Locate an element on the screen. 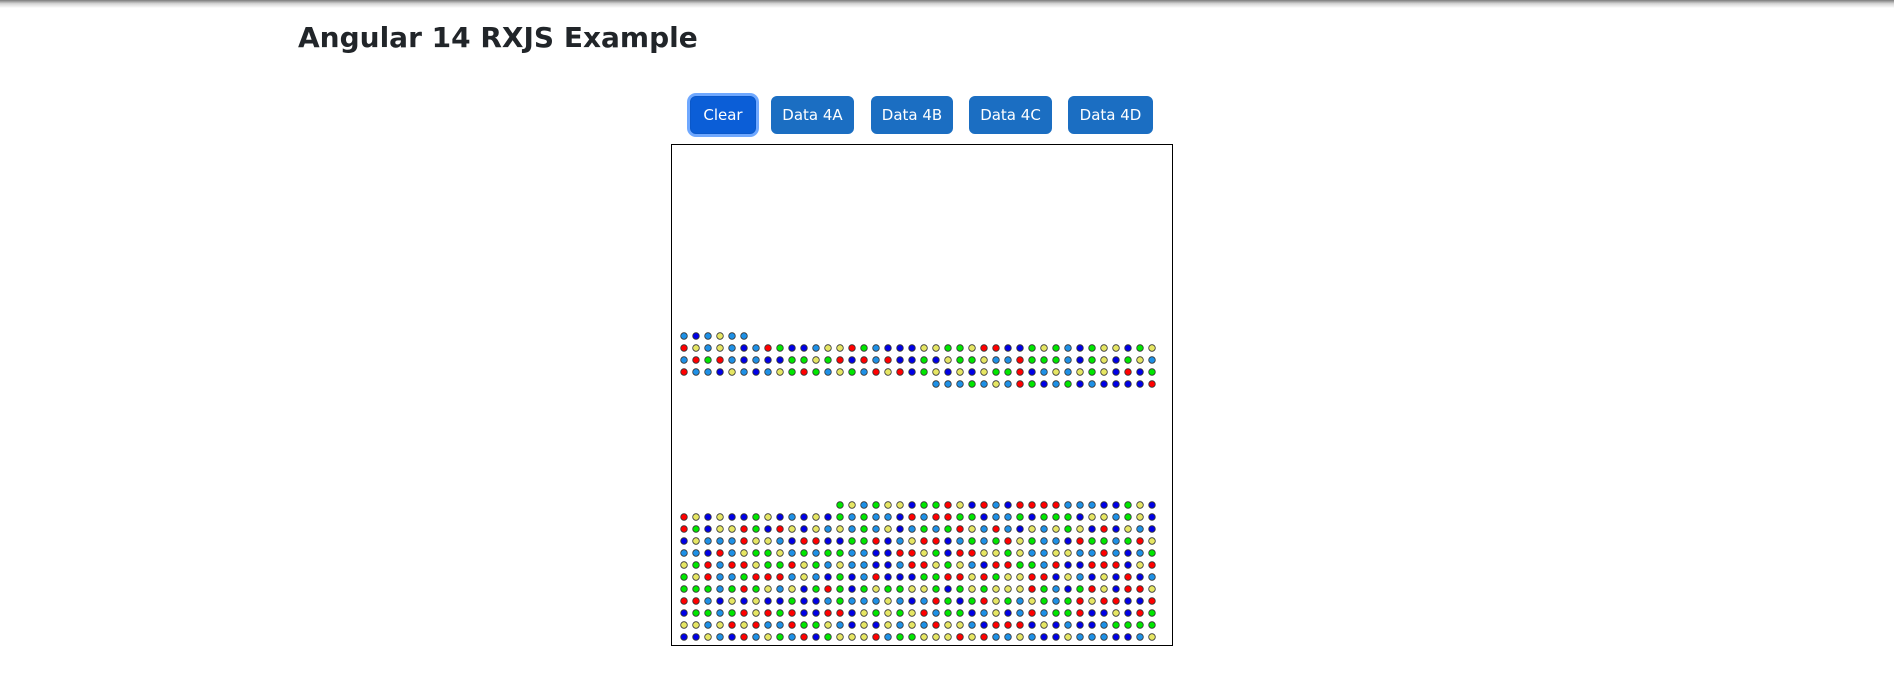 The width and height of the screenshot is (1894, 684). clear-button: Clear is located at coordinates (723, 115).